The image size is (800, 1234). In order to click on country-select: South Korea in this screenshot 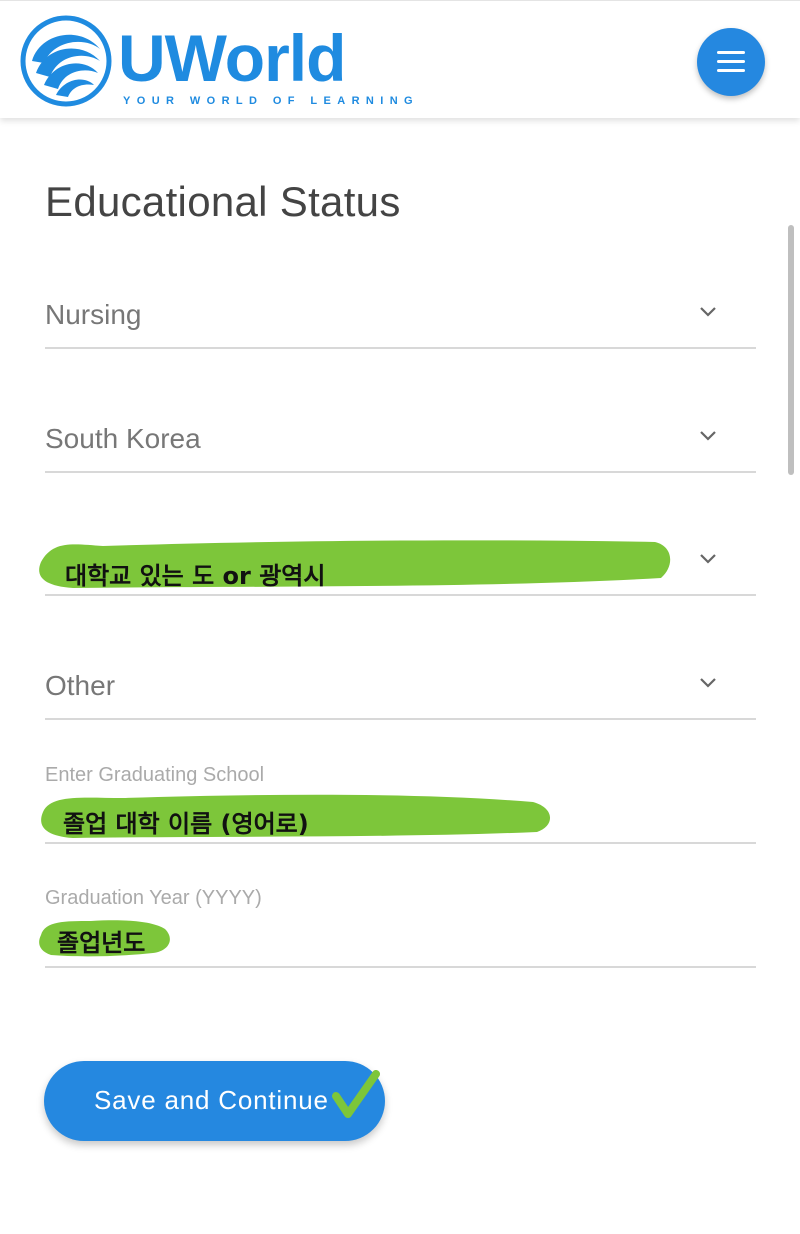, I will do `click(400, 444)`.